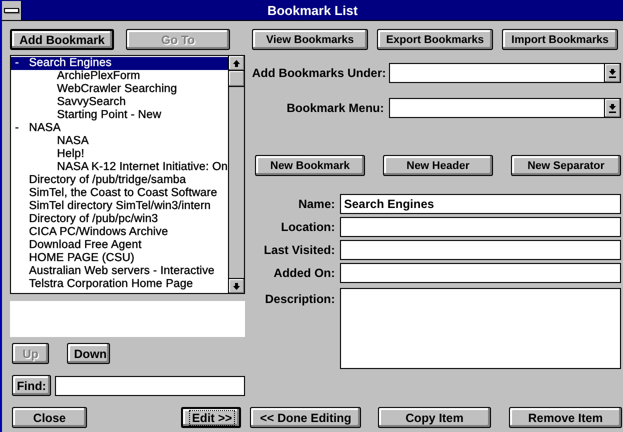 This screenshot has width=623, height=432. I want to click on combo-label: Bookmark Menu:, so click(335, 108).